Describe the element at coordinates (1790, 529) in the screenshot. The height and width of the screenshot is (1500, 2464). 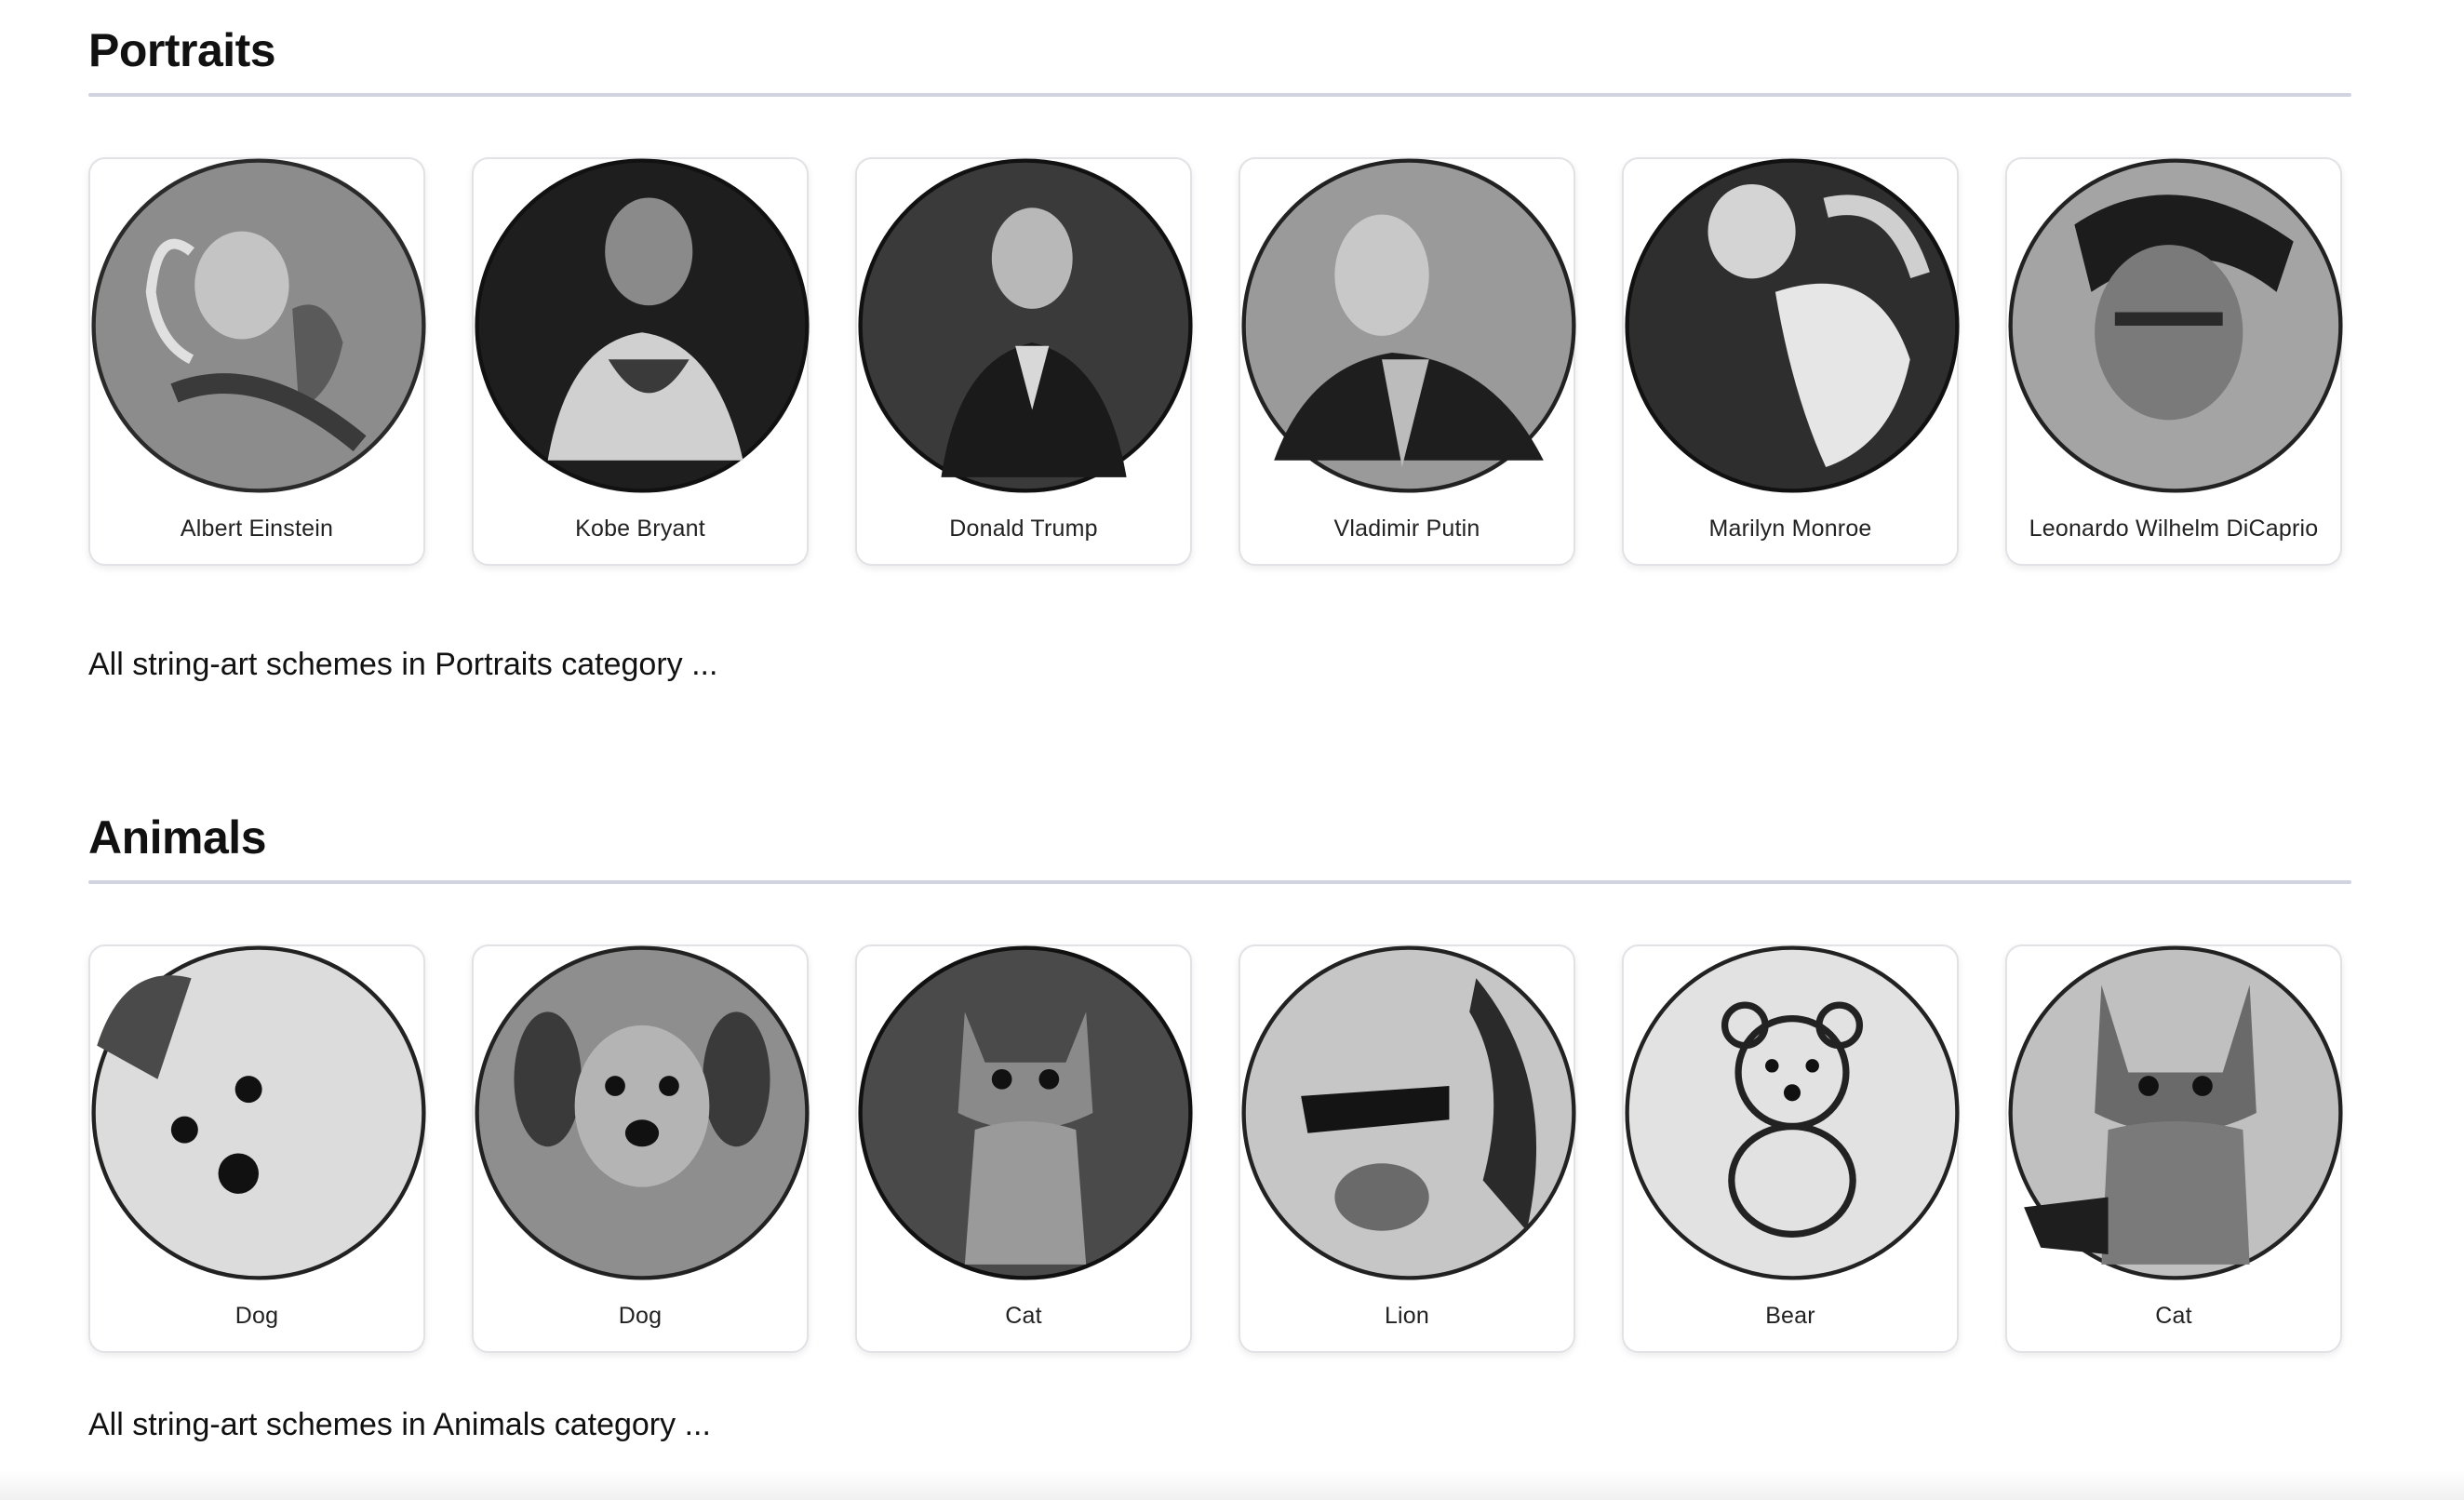
I see `scheme-title: Marilyn Monroe` at that location.